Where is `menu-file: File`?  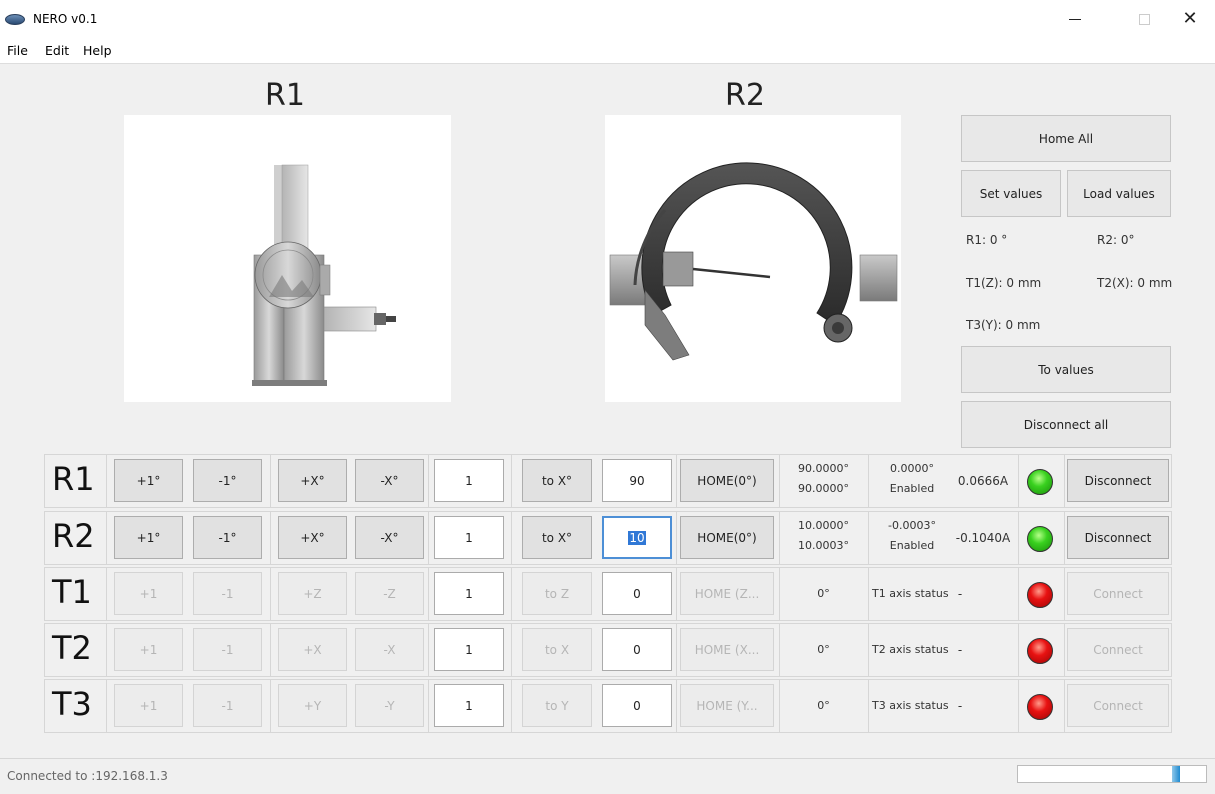 menu-file: File is located at coordinates (17, 50).